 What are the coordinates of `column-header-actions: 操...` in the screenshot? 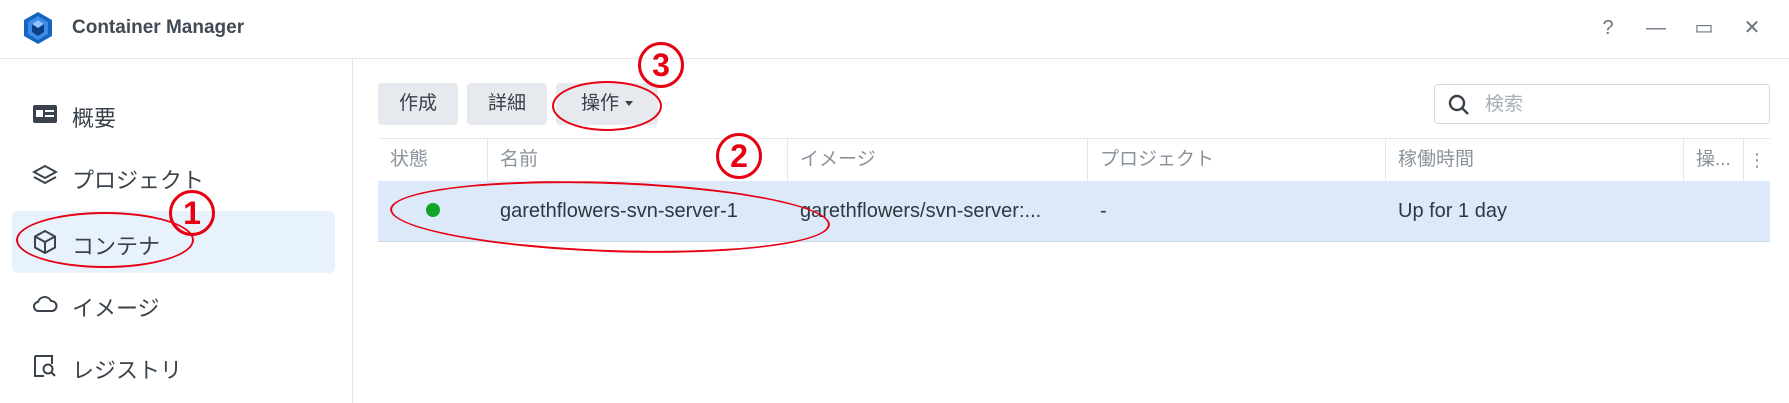 It's located at (1714, 160).